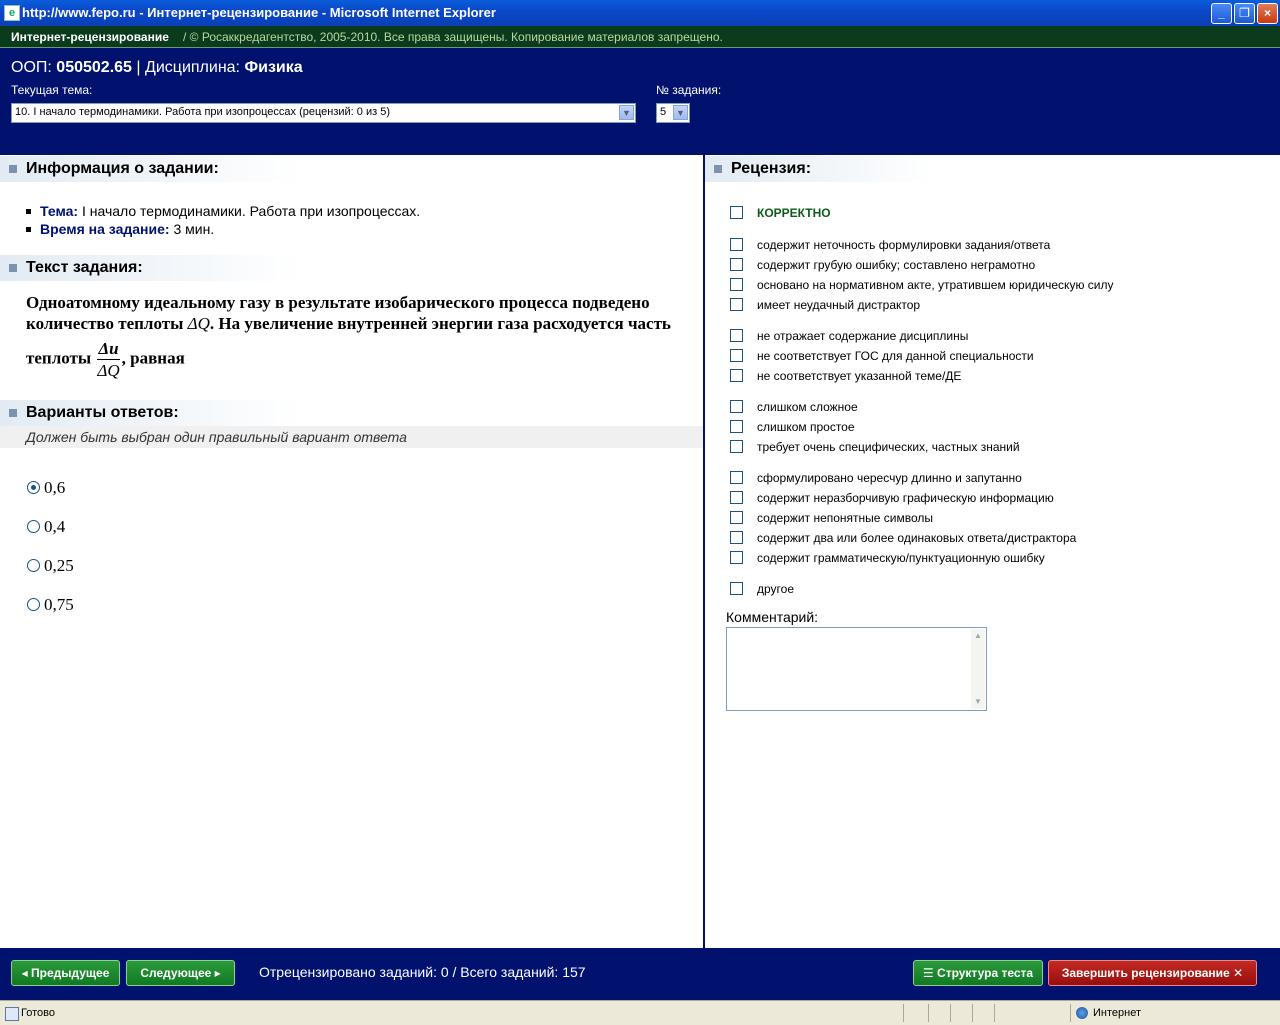 The height and width of the screenshot is (1025, 1280). Describe the element at coordinates (157, 68) in the screenshot. I see `oop-line: ООП: 050502.65 | Дисциплина: Физика` at that location.